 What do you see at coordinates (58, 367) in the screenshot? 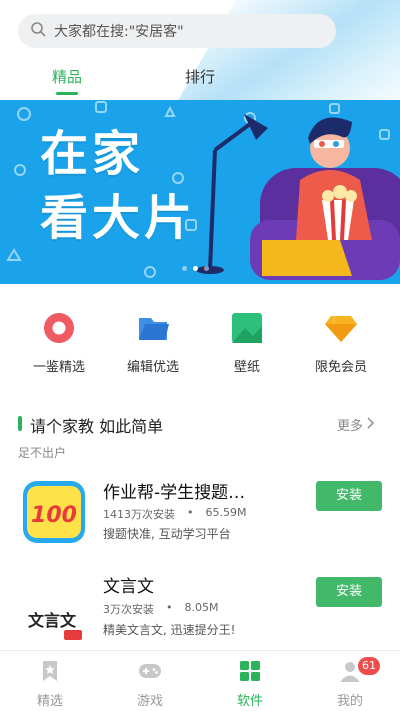
I see `category-label: 一鉴精选` at bounding box center [58, 367].